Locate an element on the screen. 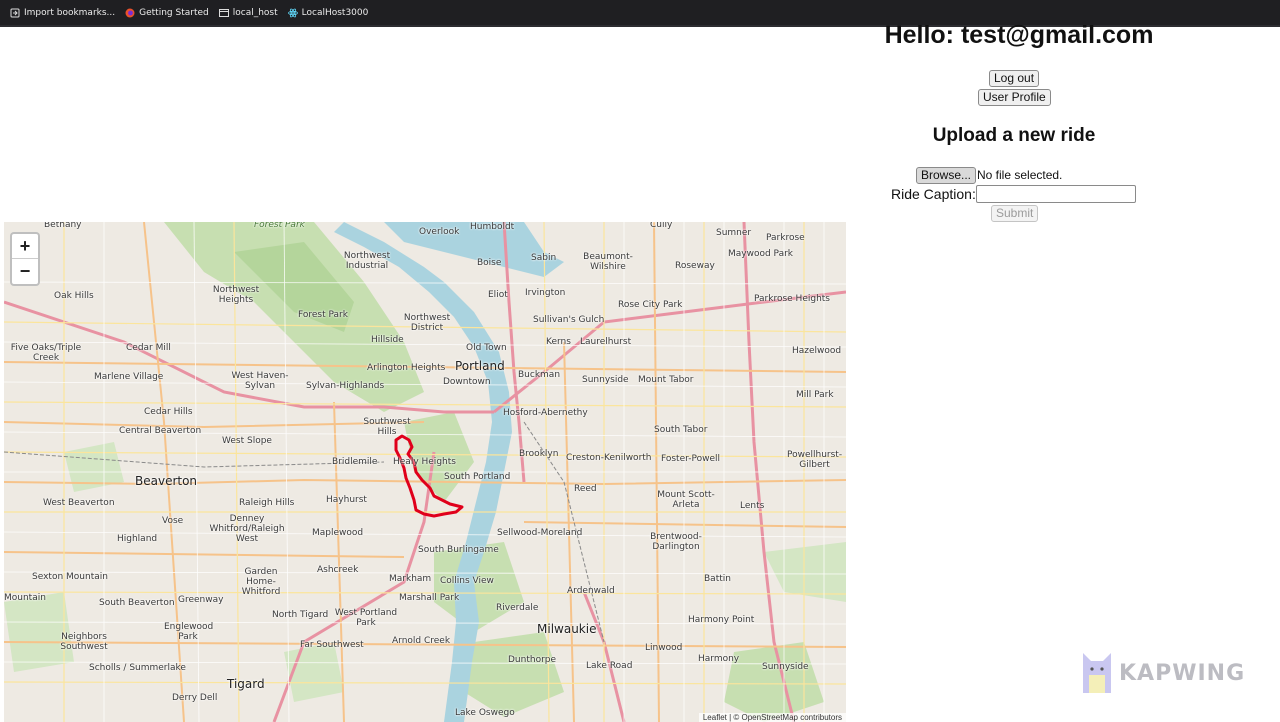 This screenshot has height=722, width=1280. bookmark-localhost3000: LocalHost3000 is located at coordinates (328, 12).